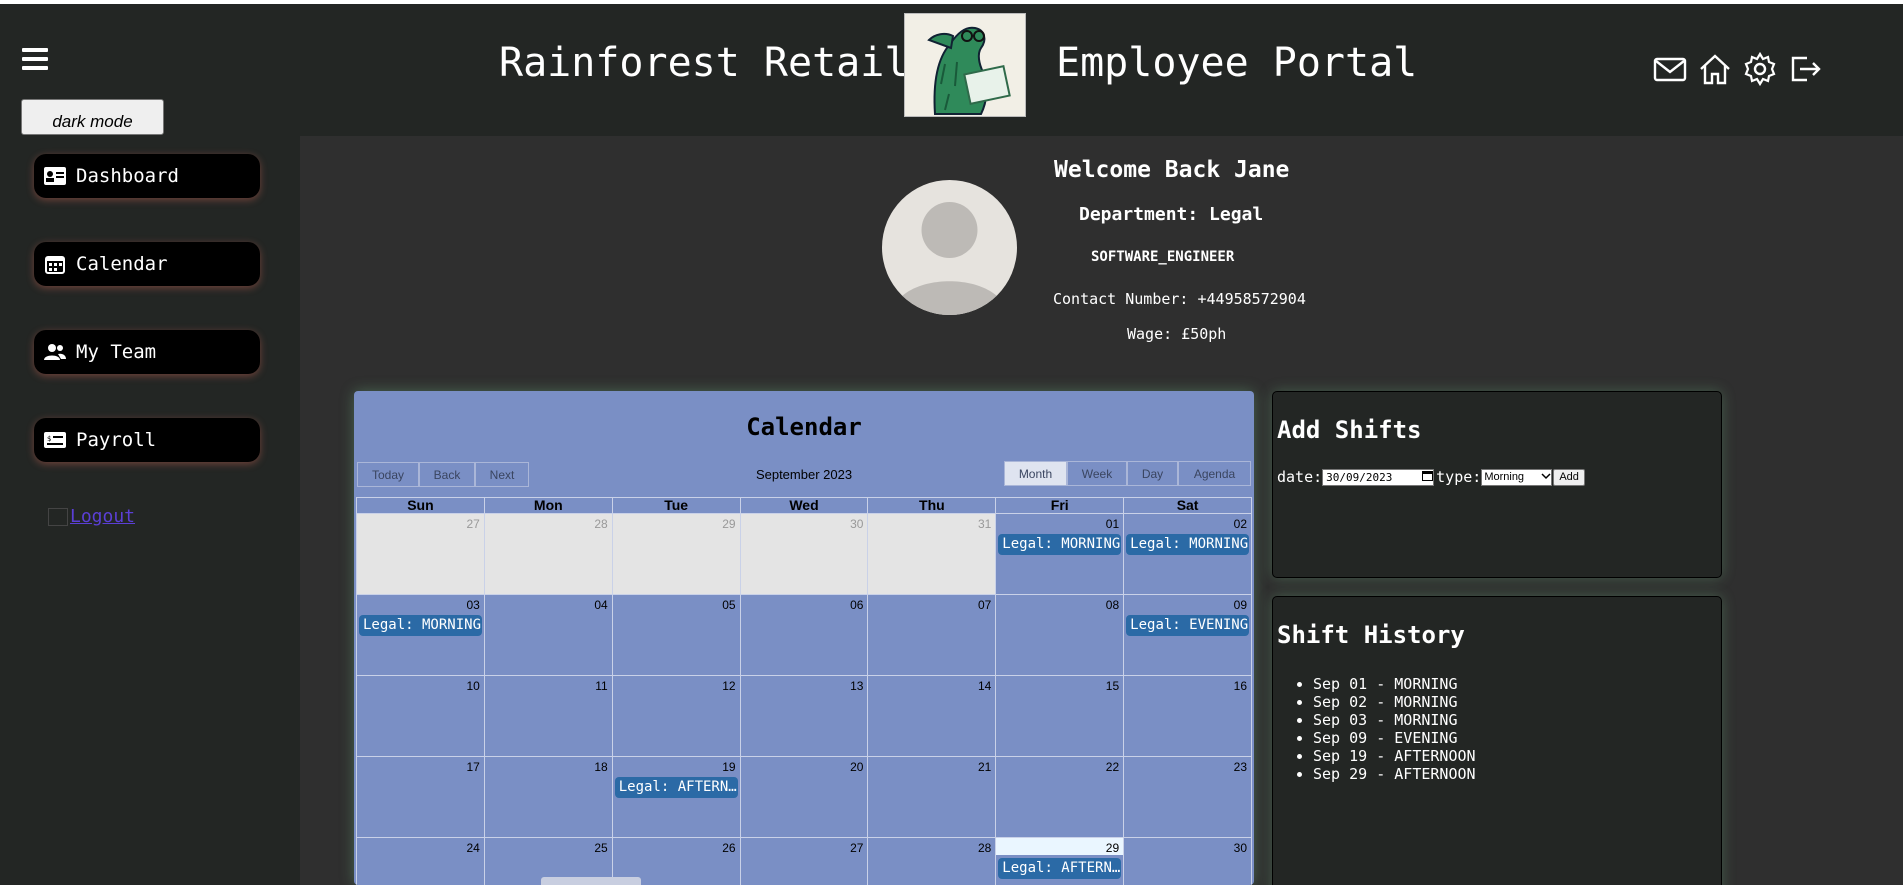  Describe the element at coordinates (601, 686) in the screenshot. I see `day-number: 11` at that location.